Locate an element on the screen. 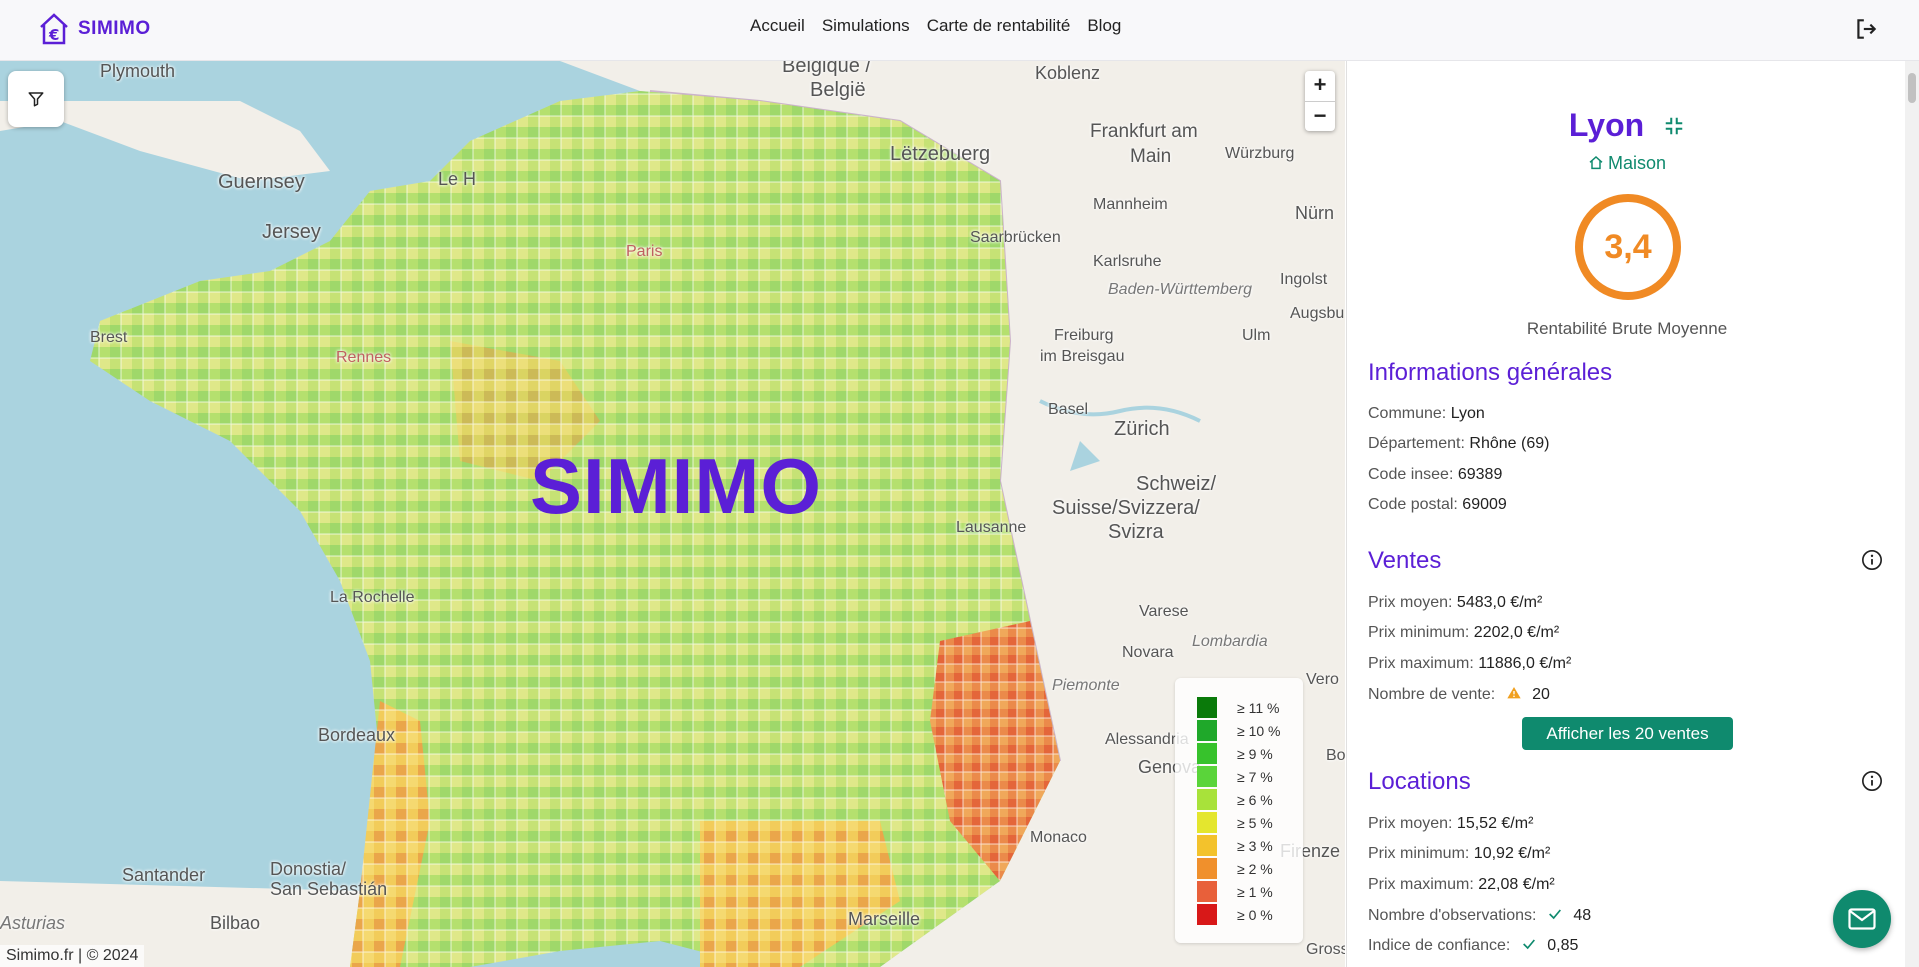 The height and width of the screenshot is (967, 1919). legend-label: ≥ 2 % is located at coordinates (1255, 868).